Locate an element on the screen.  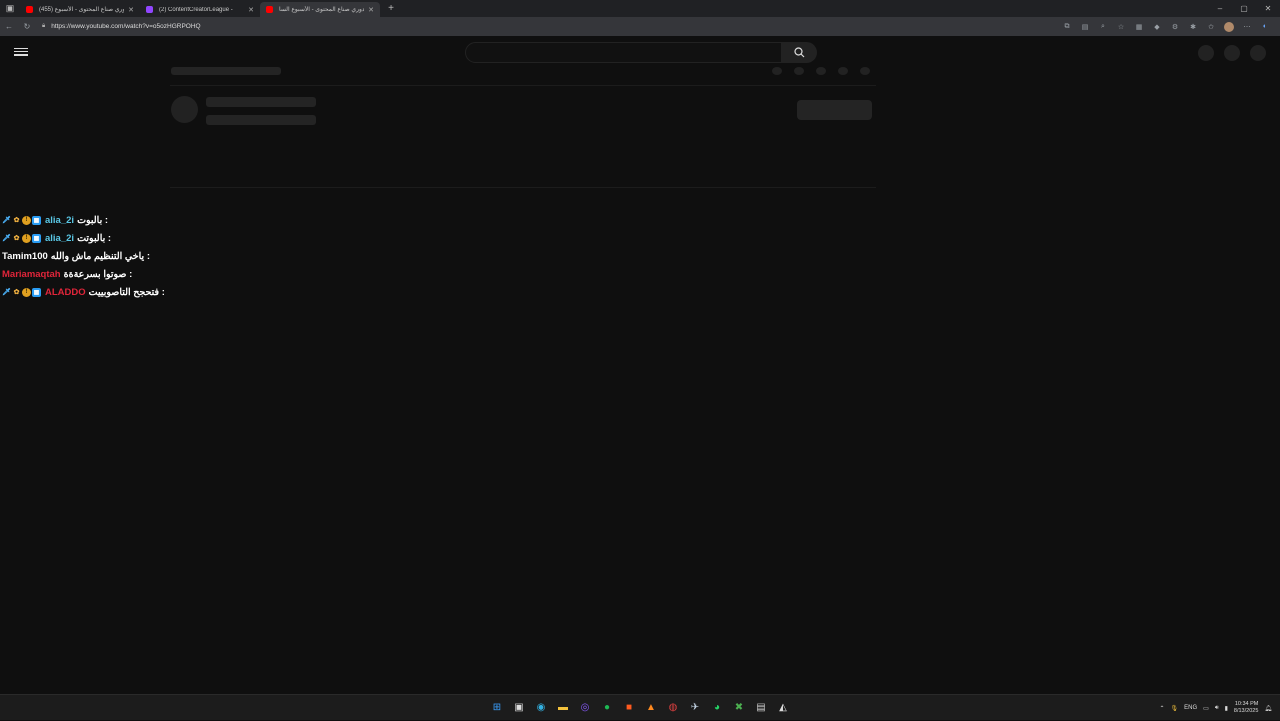
date-text: 8/13/2025 is located at coordinates (1246, 711).